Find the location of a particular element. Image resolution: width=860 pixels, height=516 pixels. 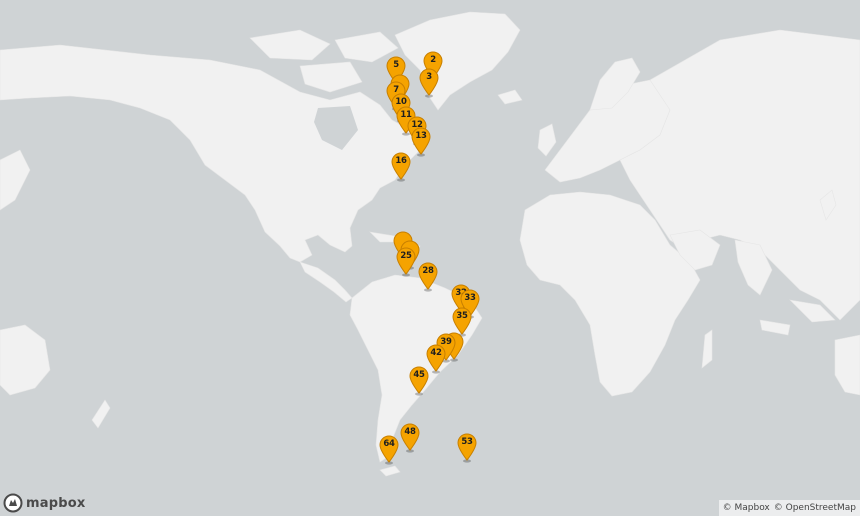

marker-label: 25 is located at coordinates (406, 256).